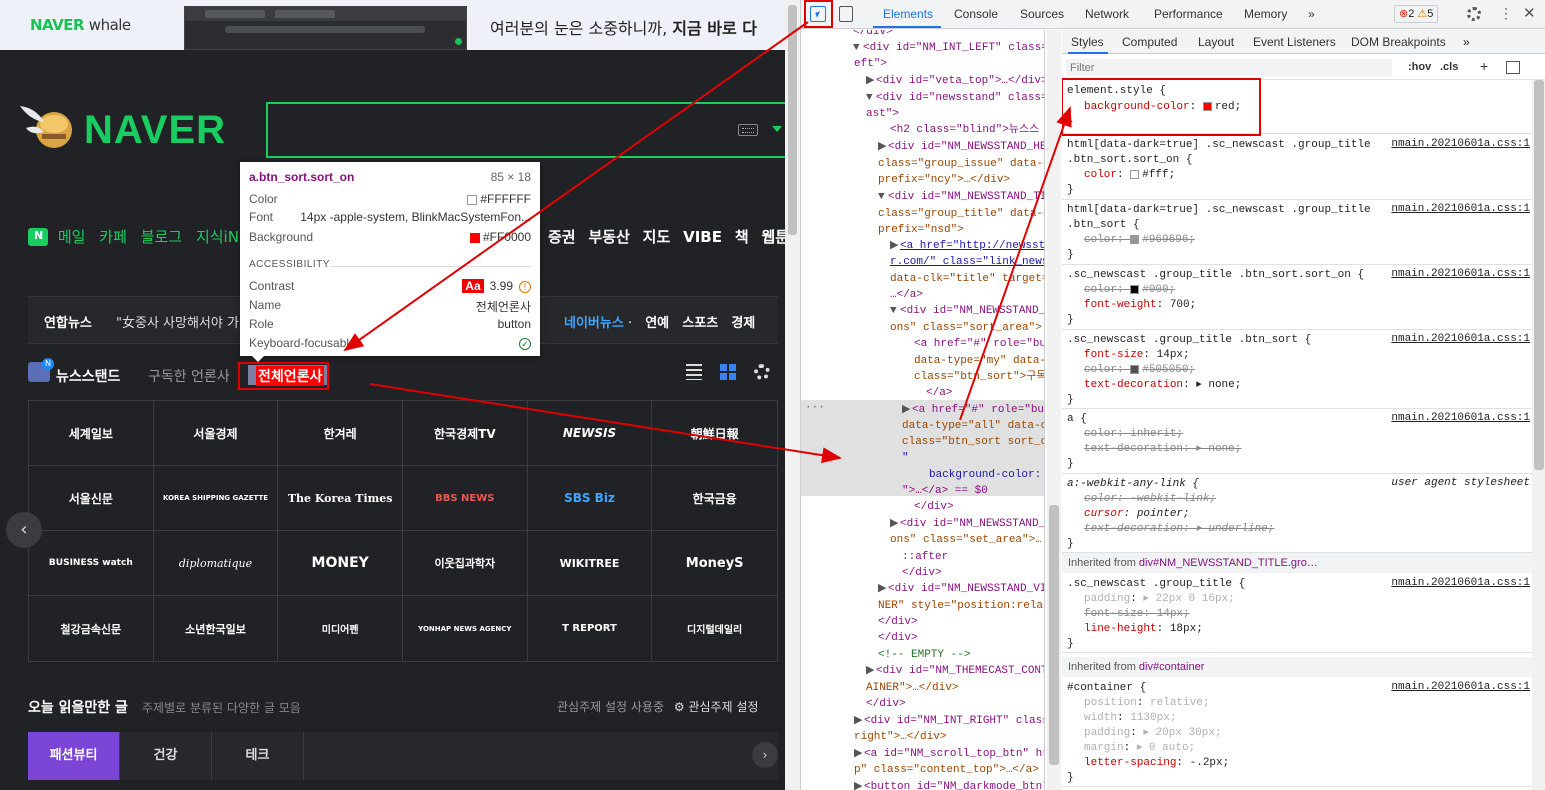  I want to click on dom-line-selected: class="btn_sort sort_o, so click(973, 442).